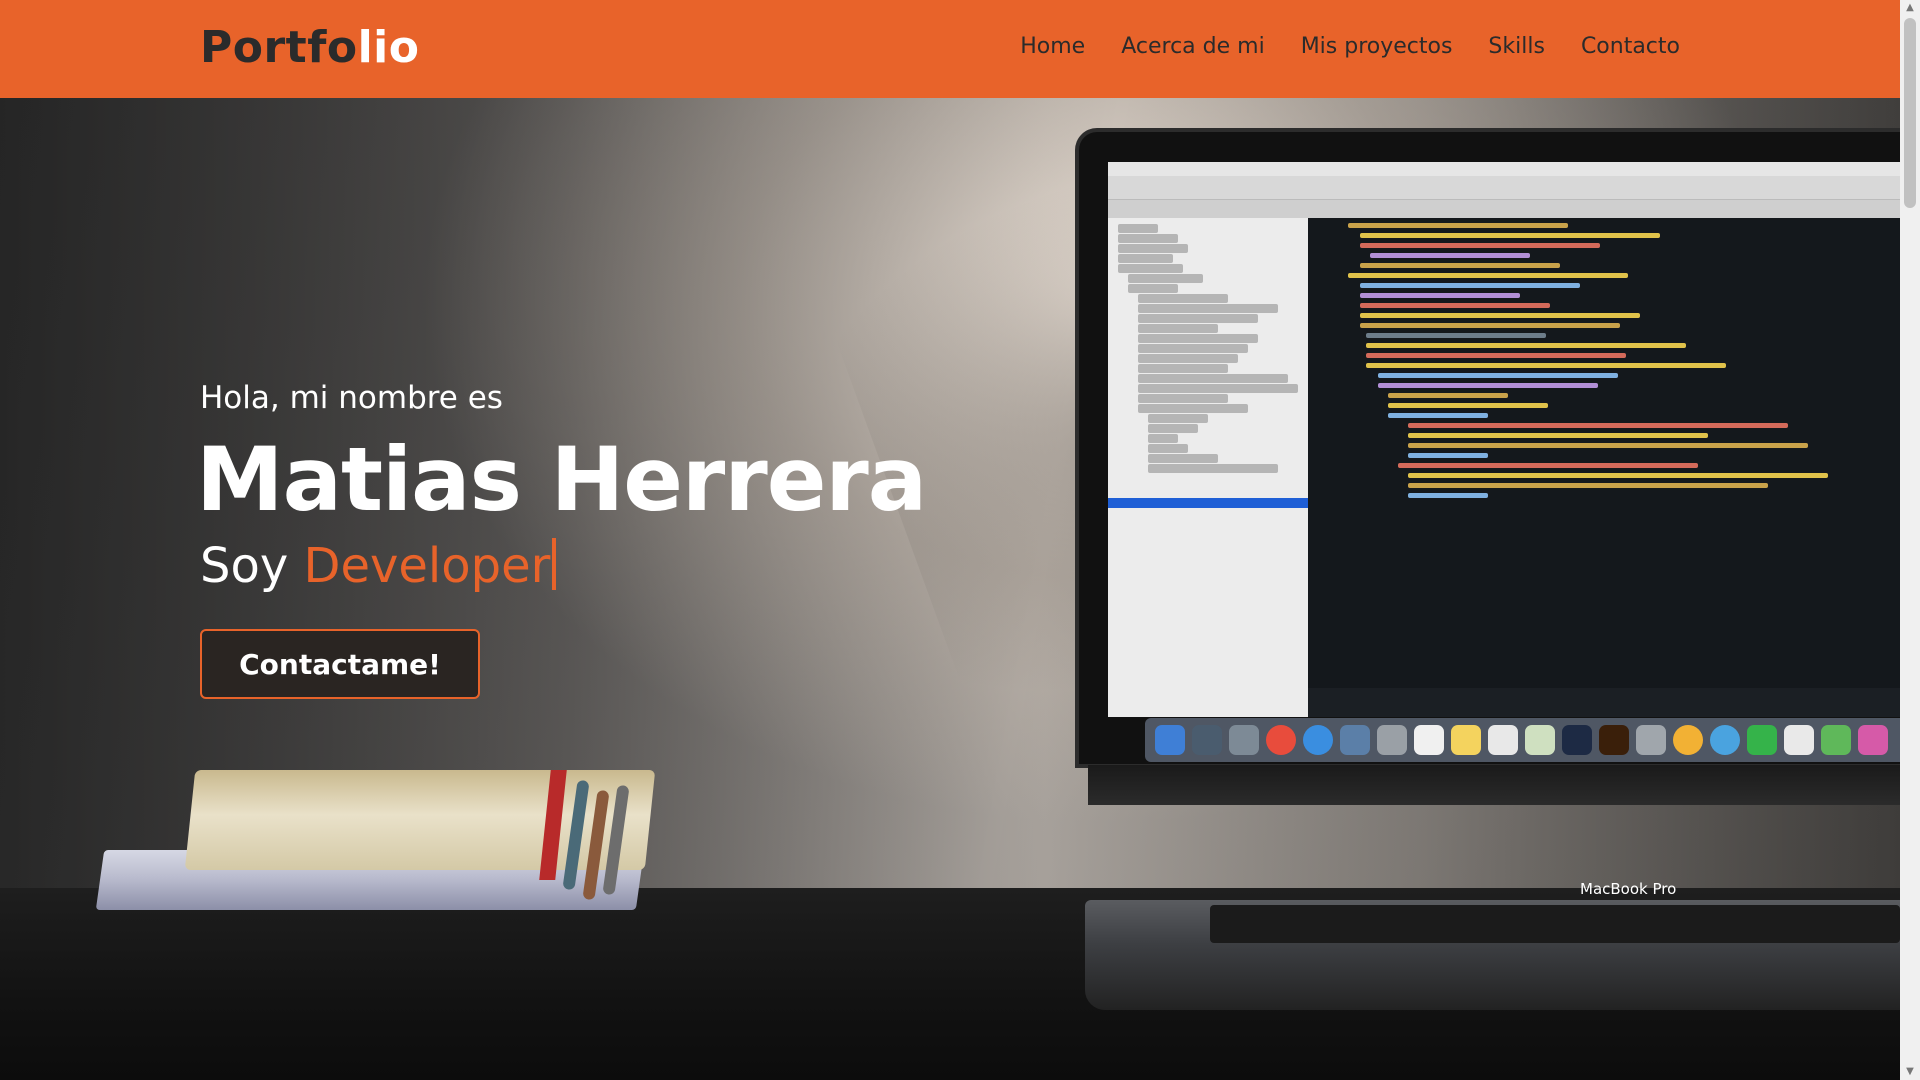 This screenshot has height=1080, width=1920. What do you see at coordinates (1910, 1072) in the screenshot?
I see `scroll-down-icon: ▼` at bounding box center [1910, 1072].